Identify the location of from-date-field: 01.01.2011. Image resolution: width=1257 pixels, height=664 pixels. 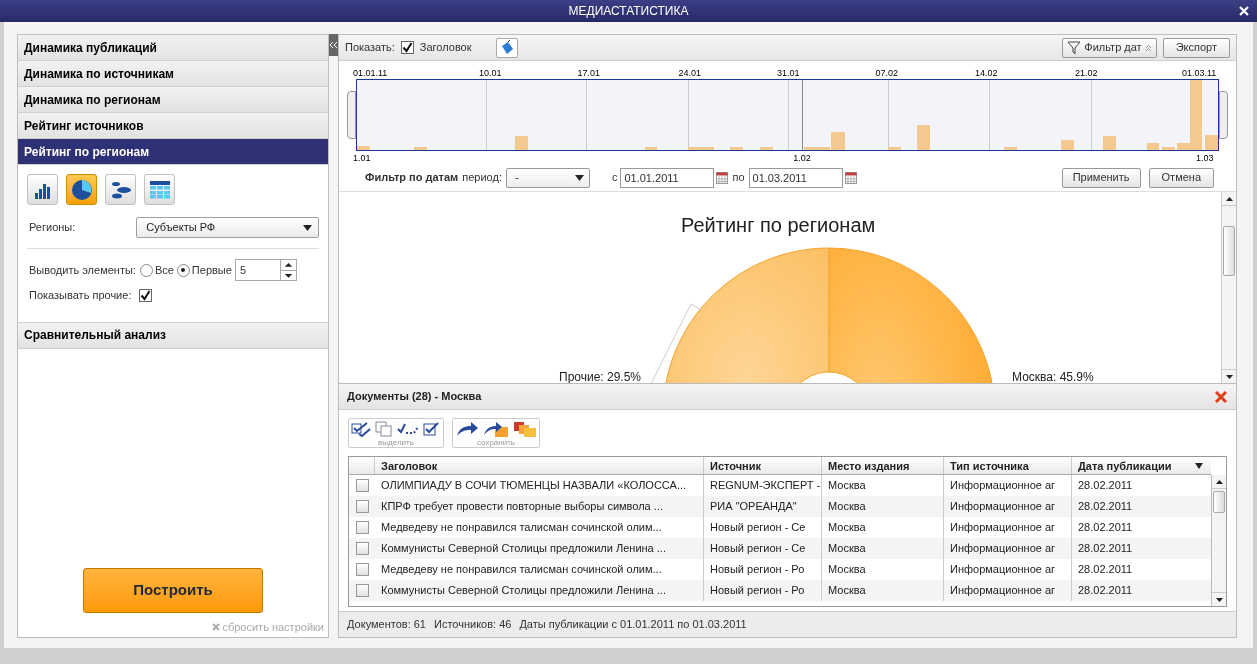
(667, 177).